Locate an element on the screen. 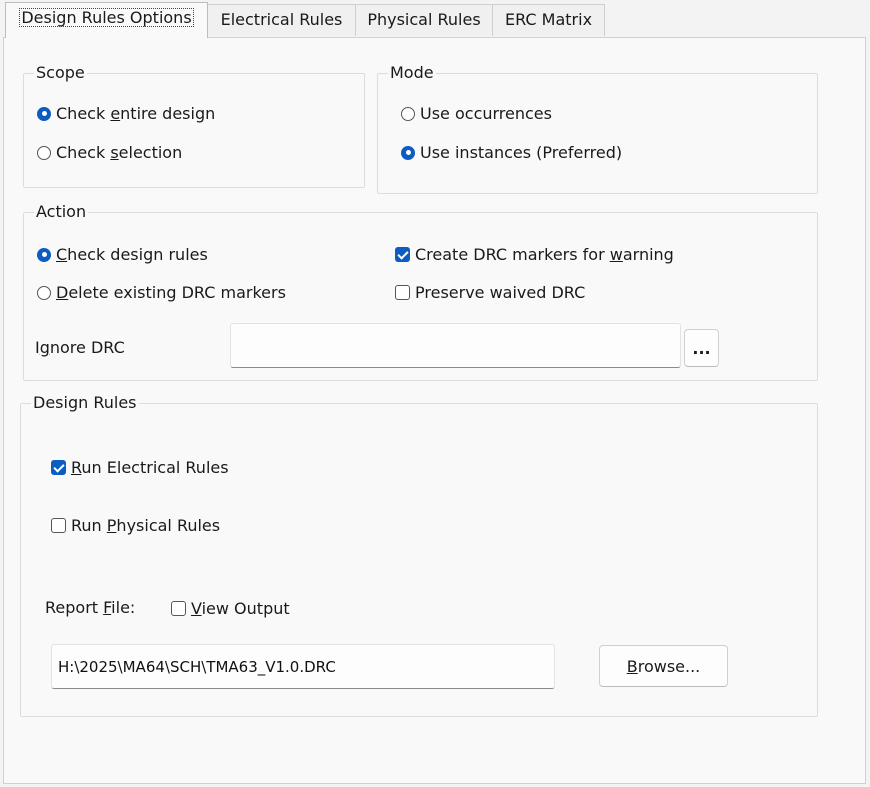  tab-erc-matrix: ERC Matrix is located at coordinates (548, 20).